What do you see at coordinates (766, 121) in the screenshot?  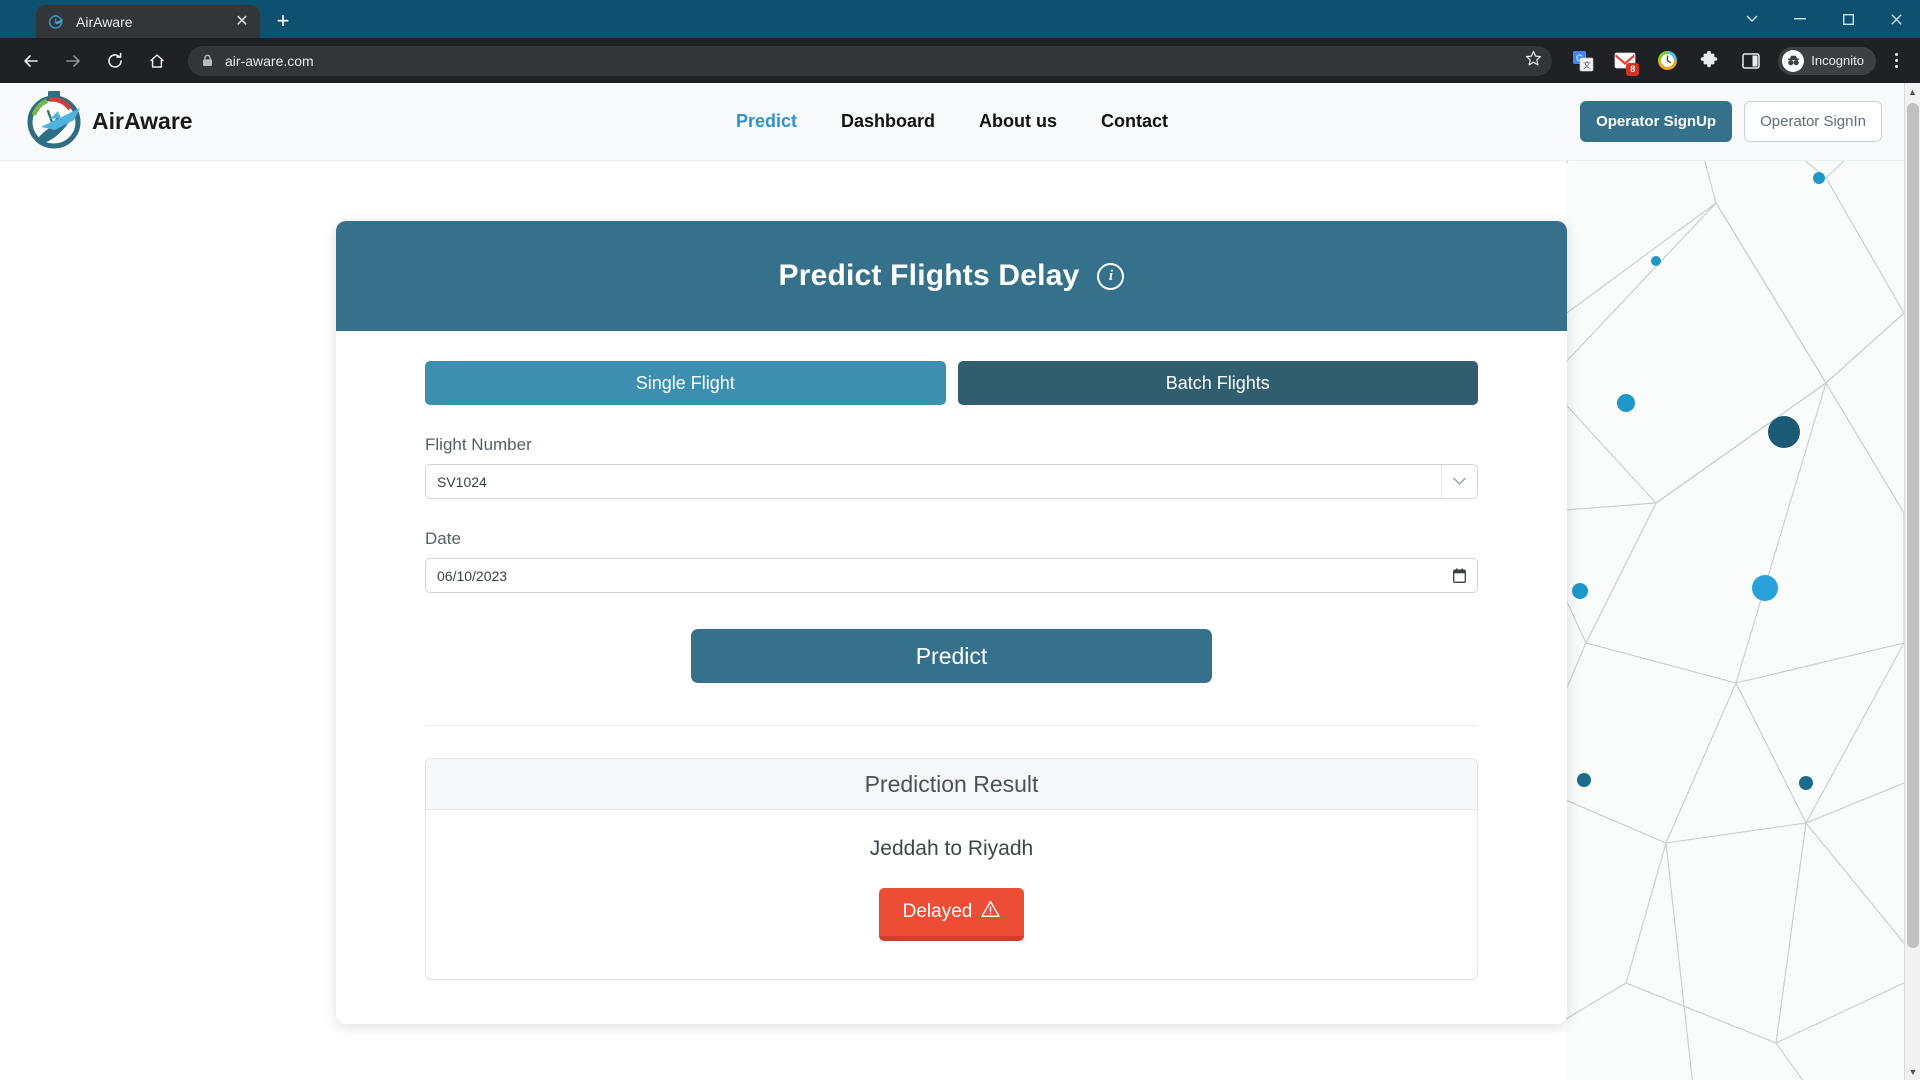 I see `nav-item-predict: Predict` at bounding box center [766, 121].